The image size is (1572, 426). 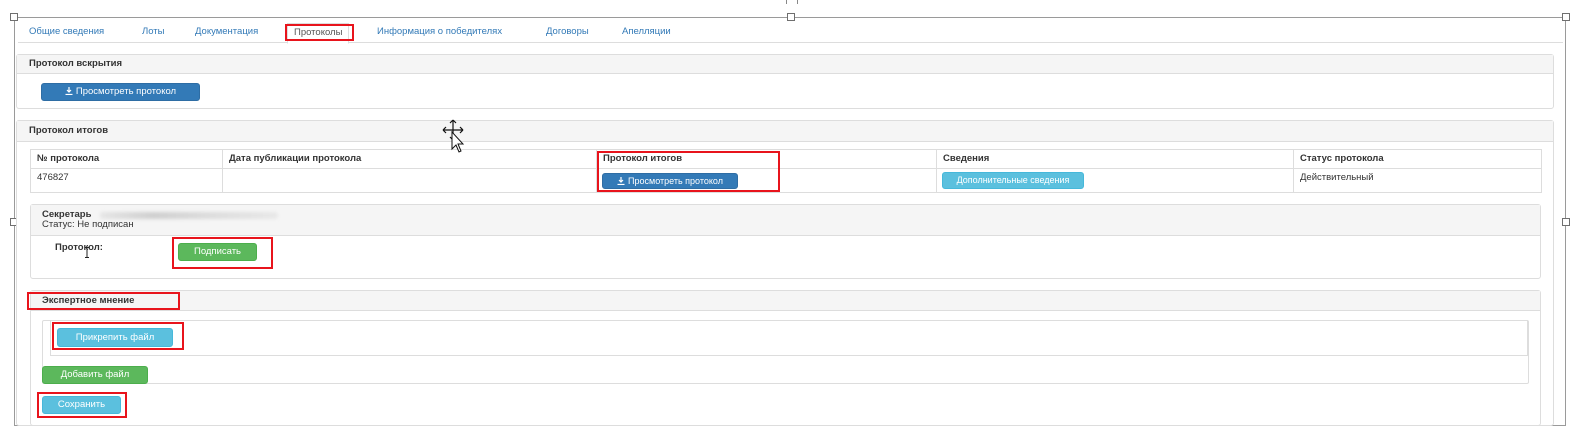 I want to click on secretary-name-redacted, so click(x=189, y=215).